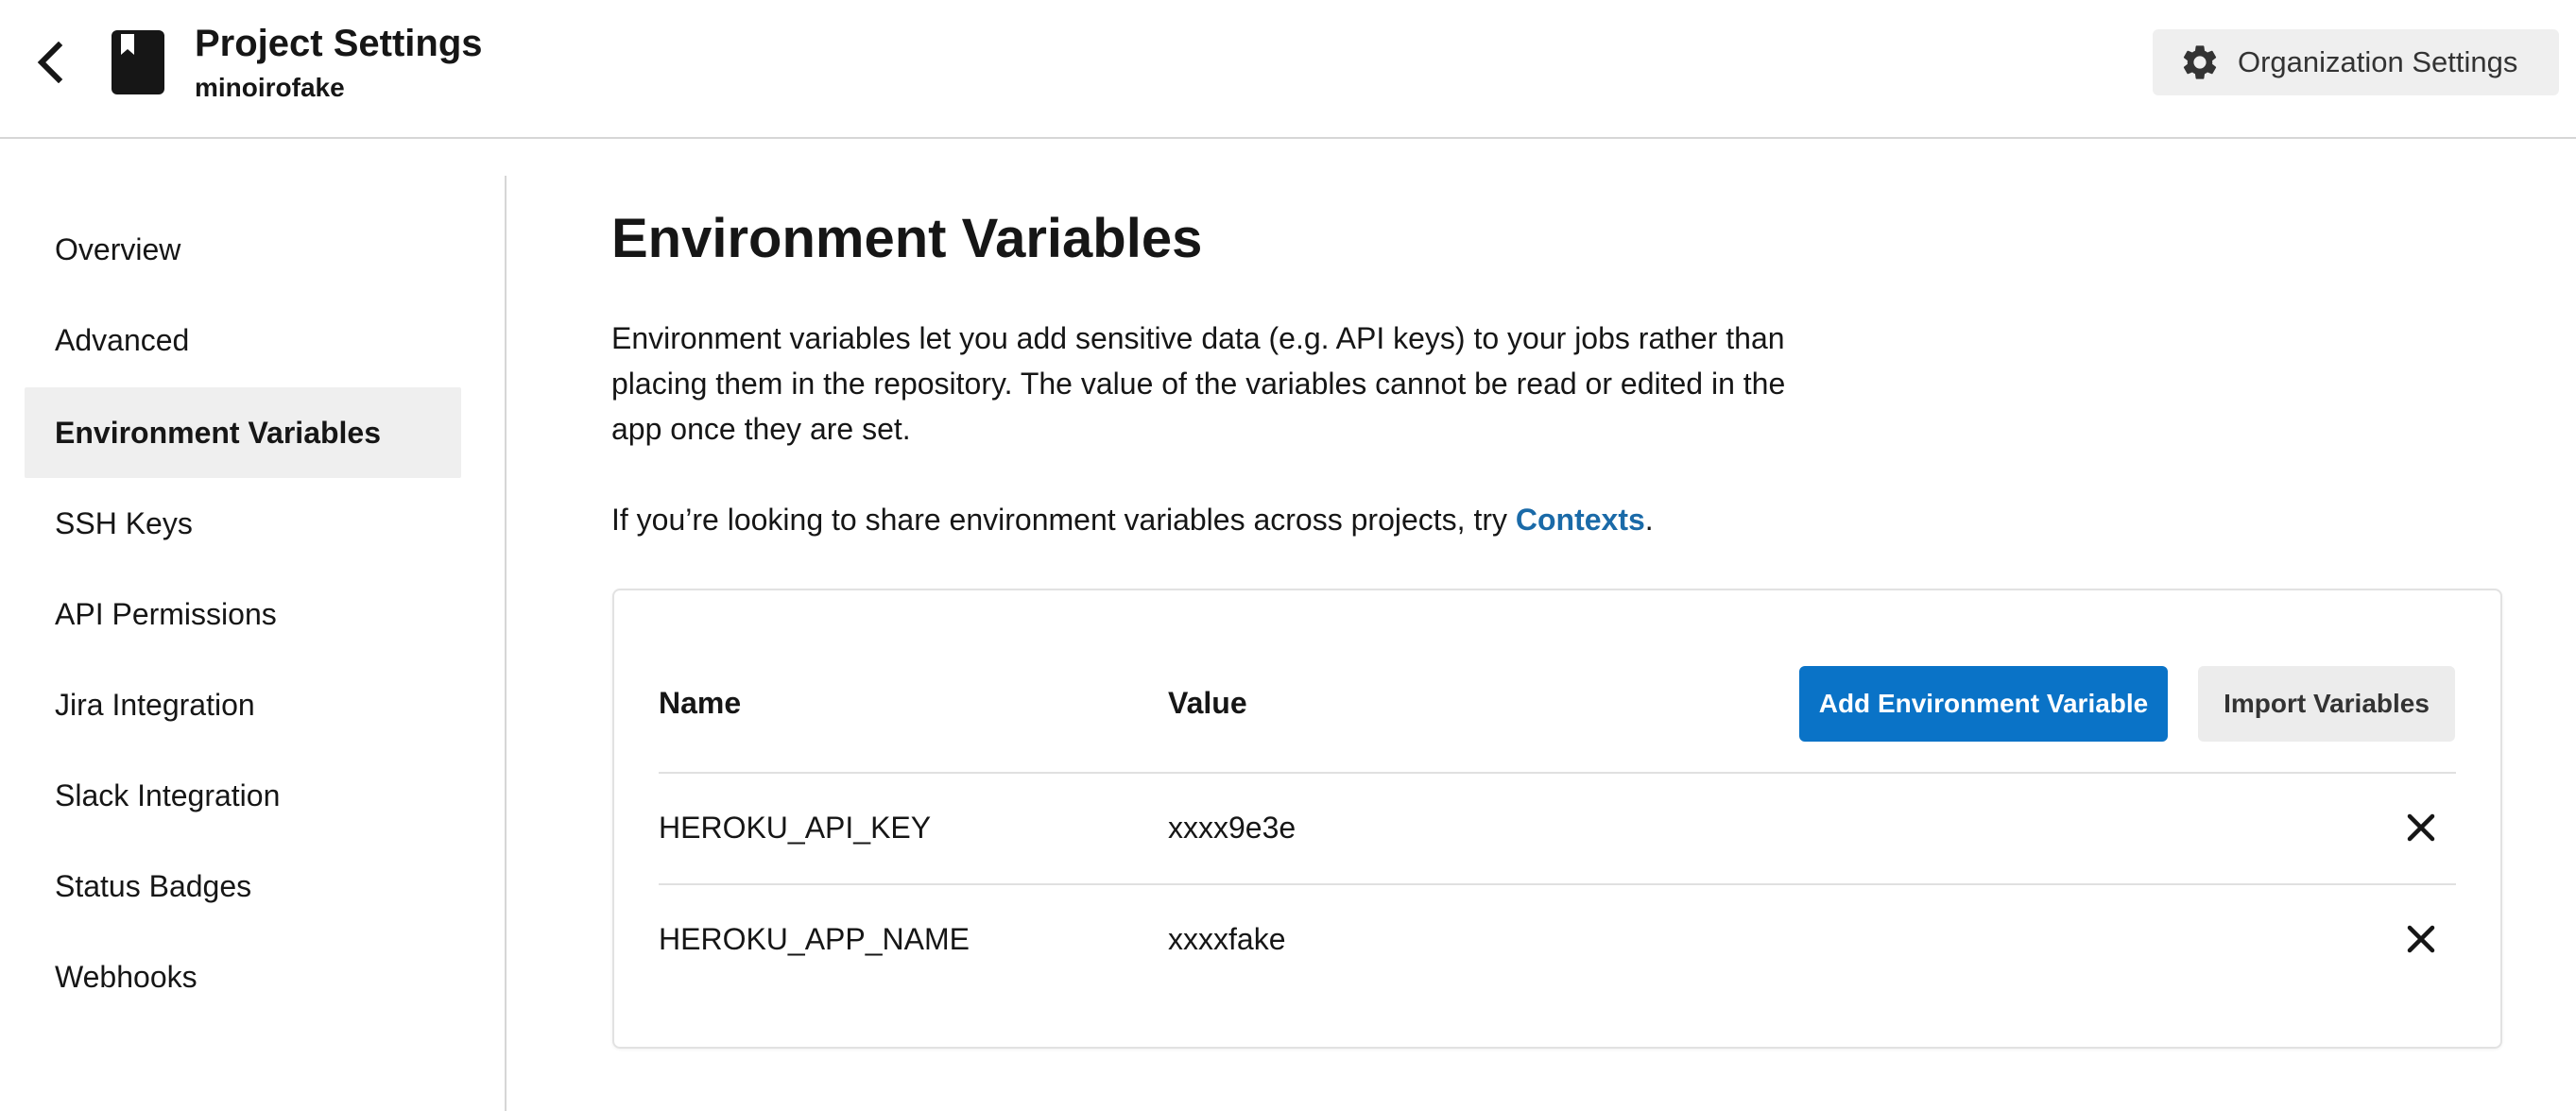  What do you see at coordinates (1557, 773) in the screenshot?
I see `table-header-divider` at bounding box center [1557, 773].